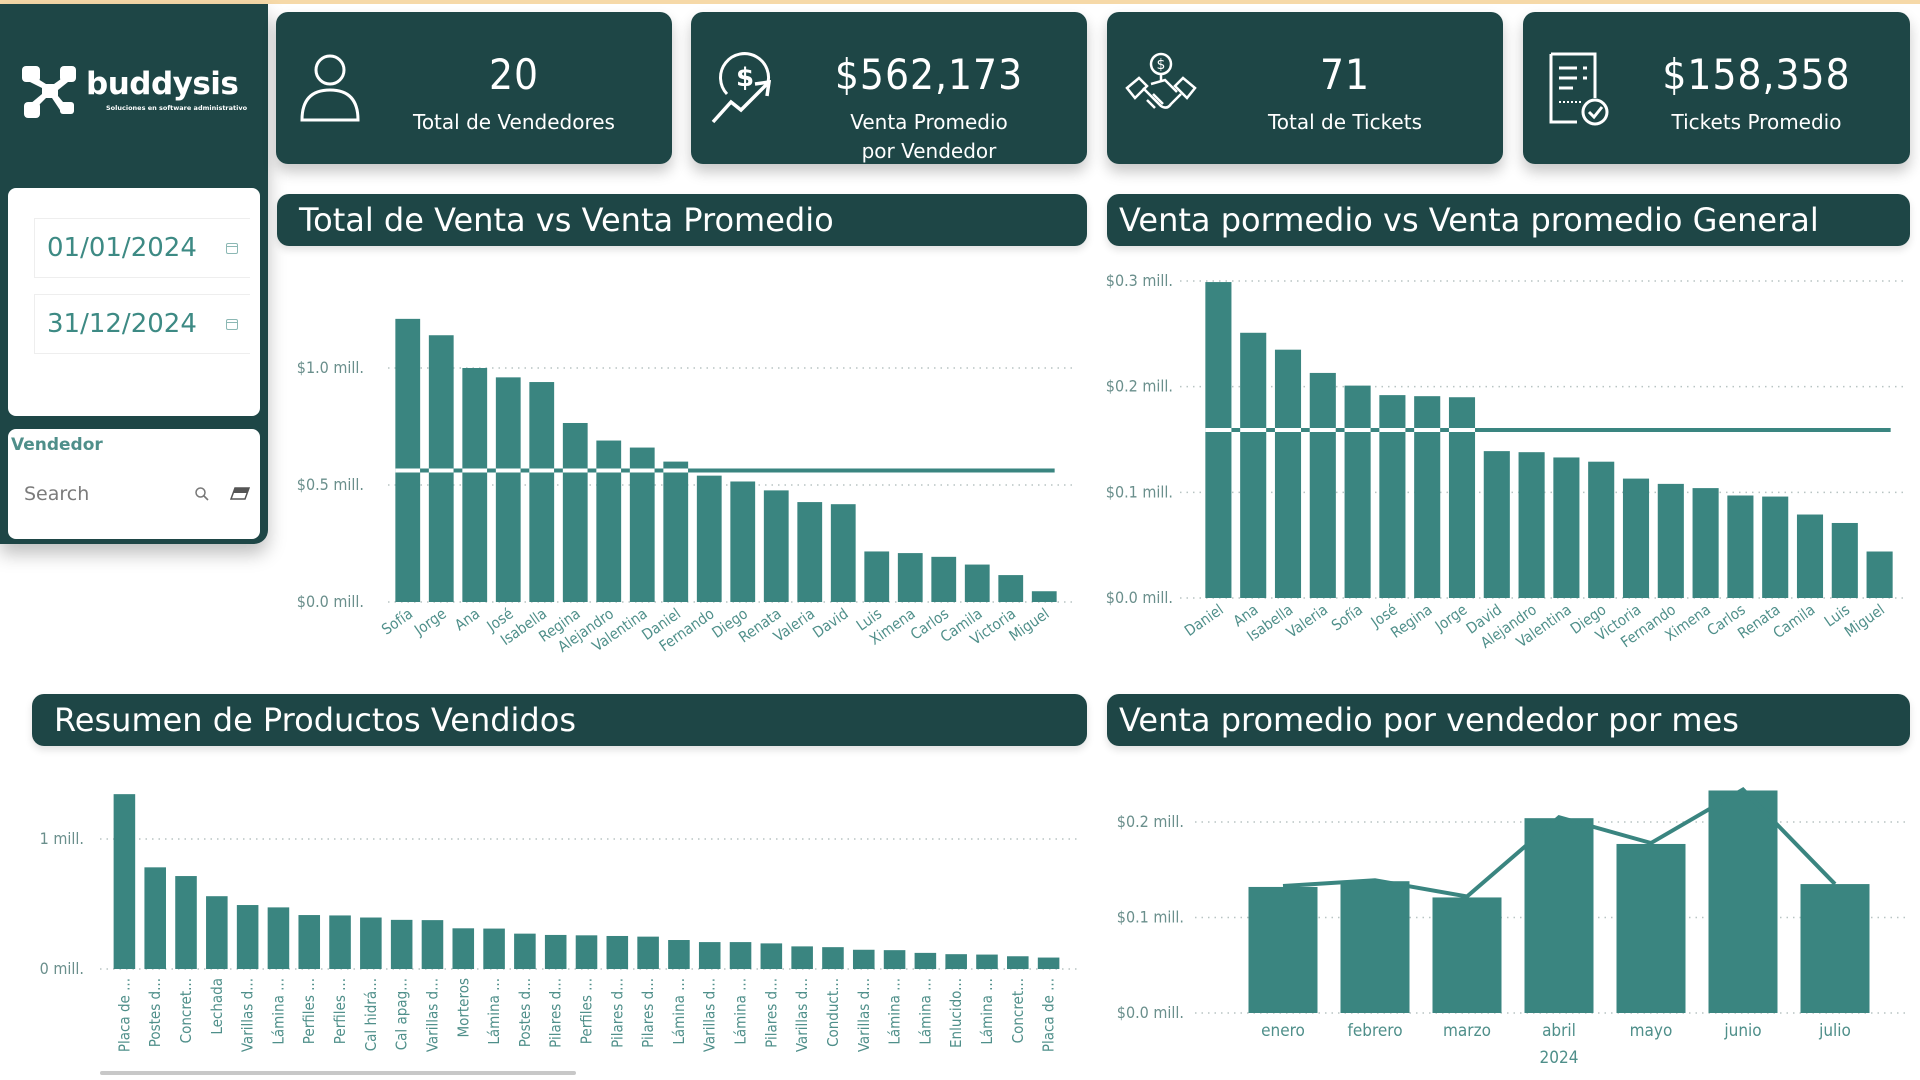 This screenshot has height=1080, width=1920. I want to click on products-chart-scrollbar, so click(338, 1073).